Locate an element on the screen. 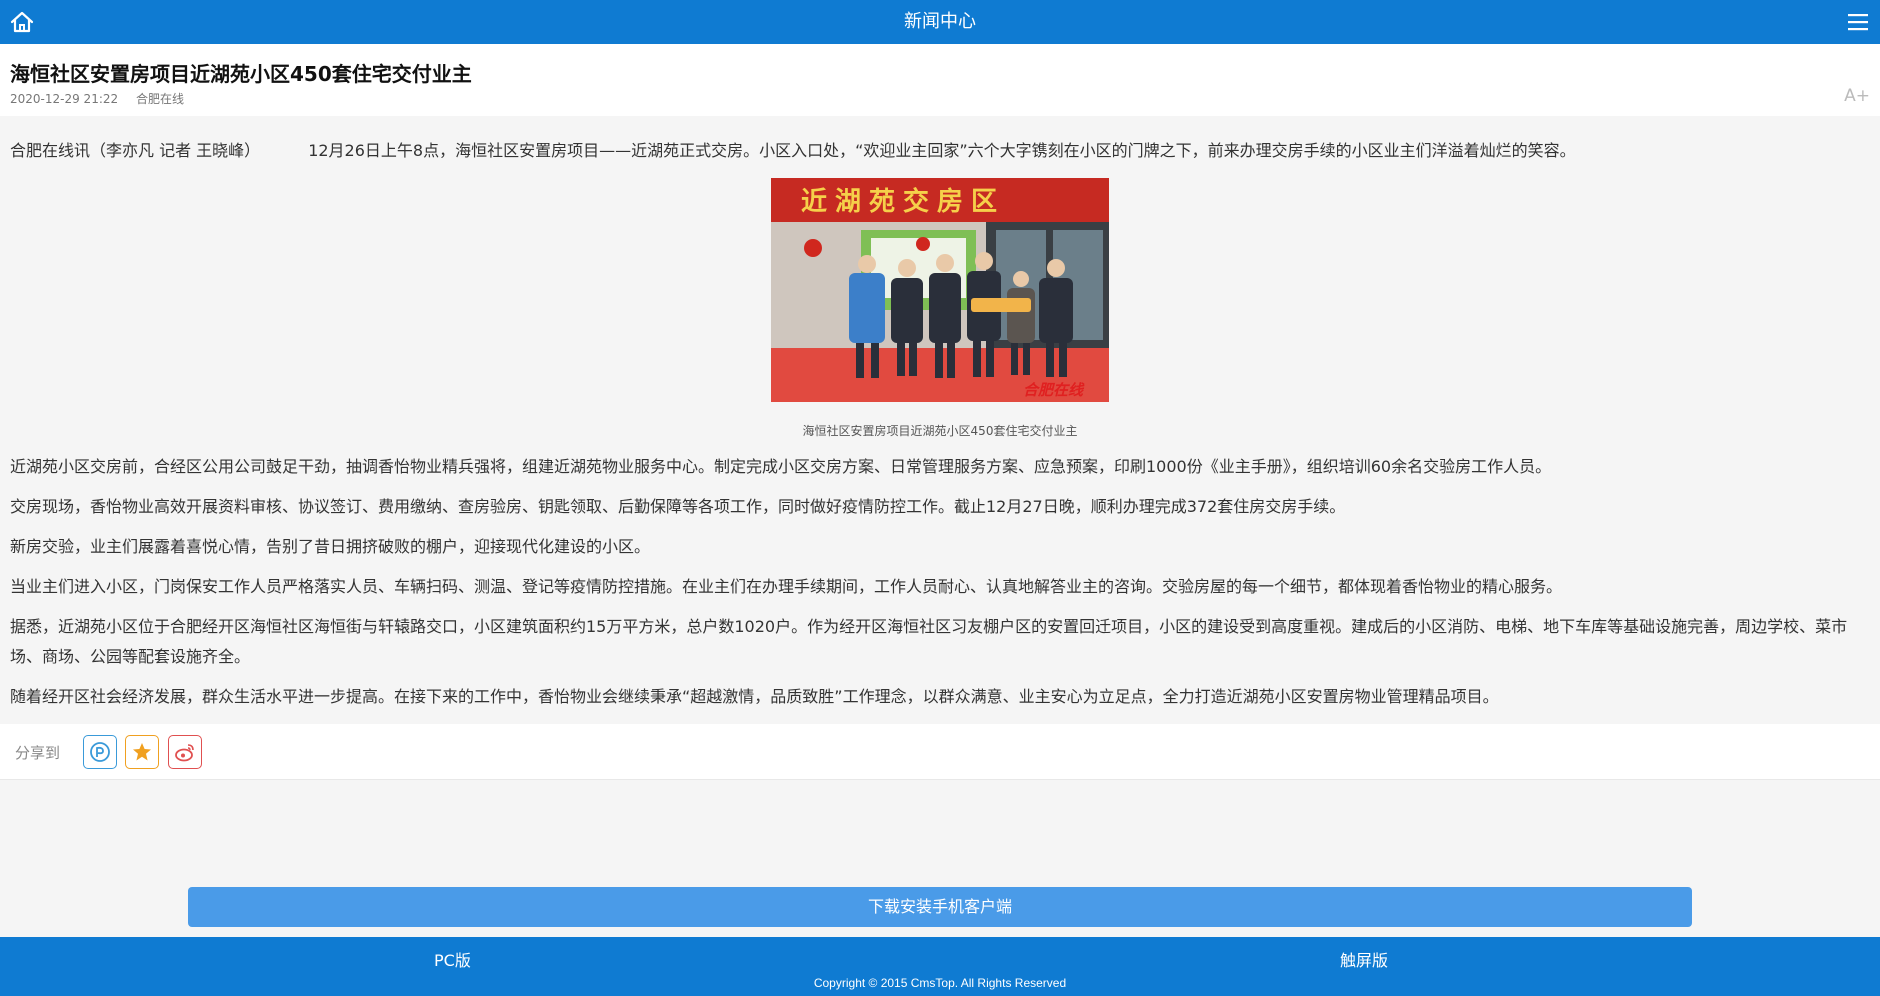 This screenshot has width=1880, height=996. top-nav-bar: 新闻中心 is located at coordinates (940, 22).